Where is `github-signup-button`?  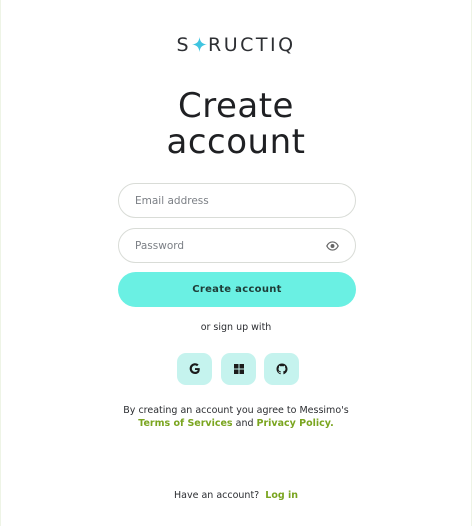
github-signup-button is located at coordinates (281, 369).